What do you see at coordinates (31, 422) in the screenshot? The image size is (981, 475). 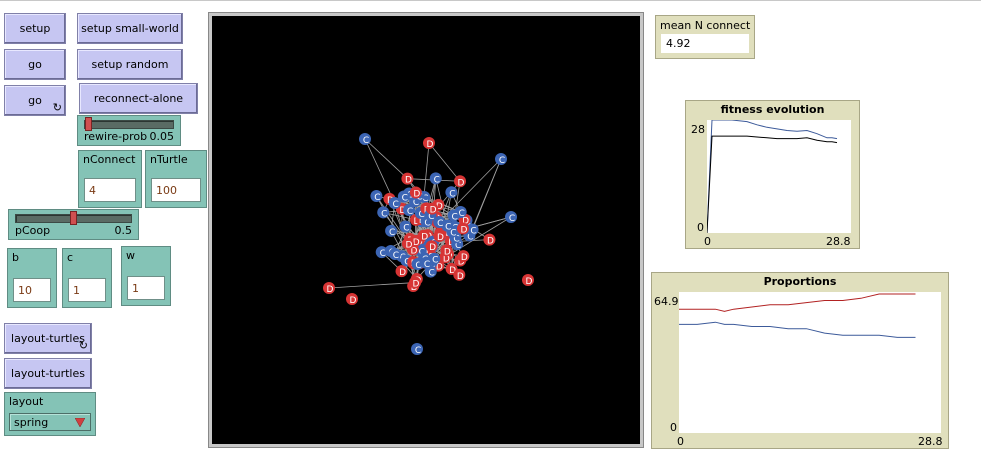 I see `layout-chooser-value: spring` at bounding box center [31, 422].